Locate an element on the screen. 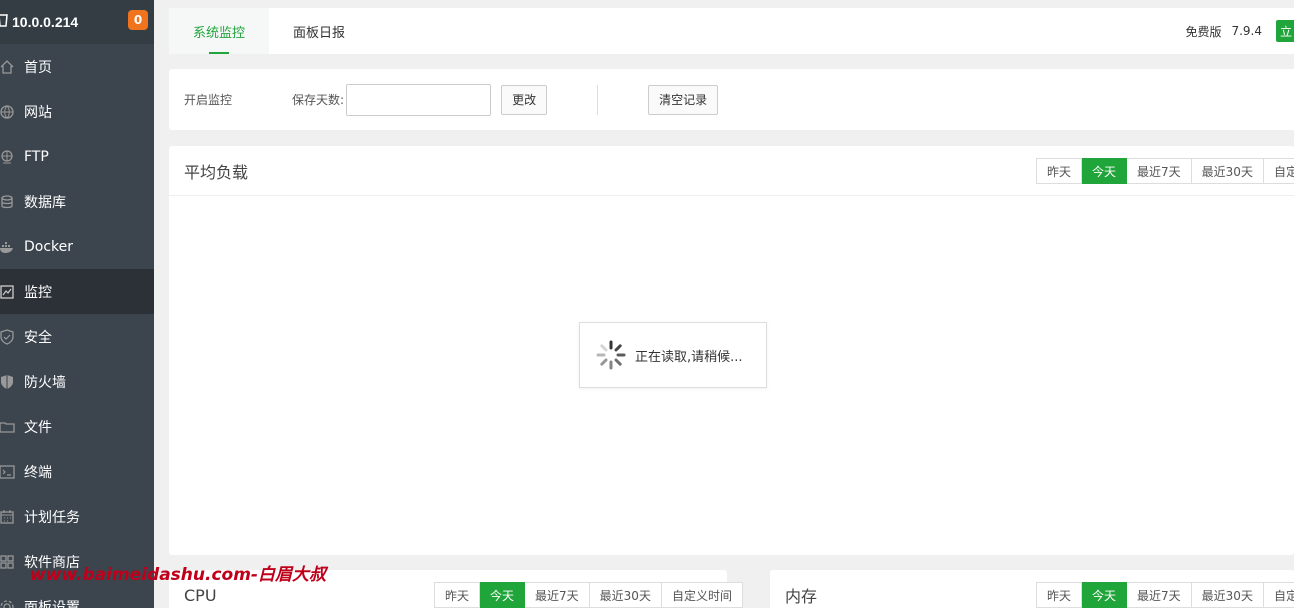 The width and height of the screenshot is (1294, 608). sidebar-item-label: 面板设置 is located at coordinates (52, 603).